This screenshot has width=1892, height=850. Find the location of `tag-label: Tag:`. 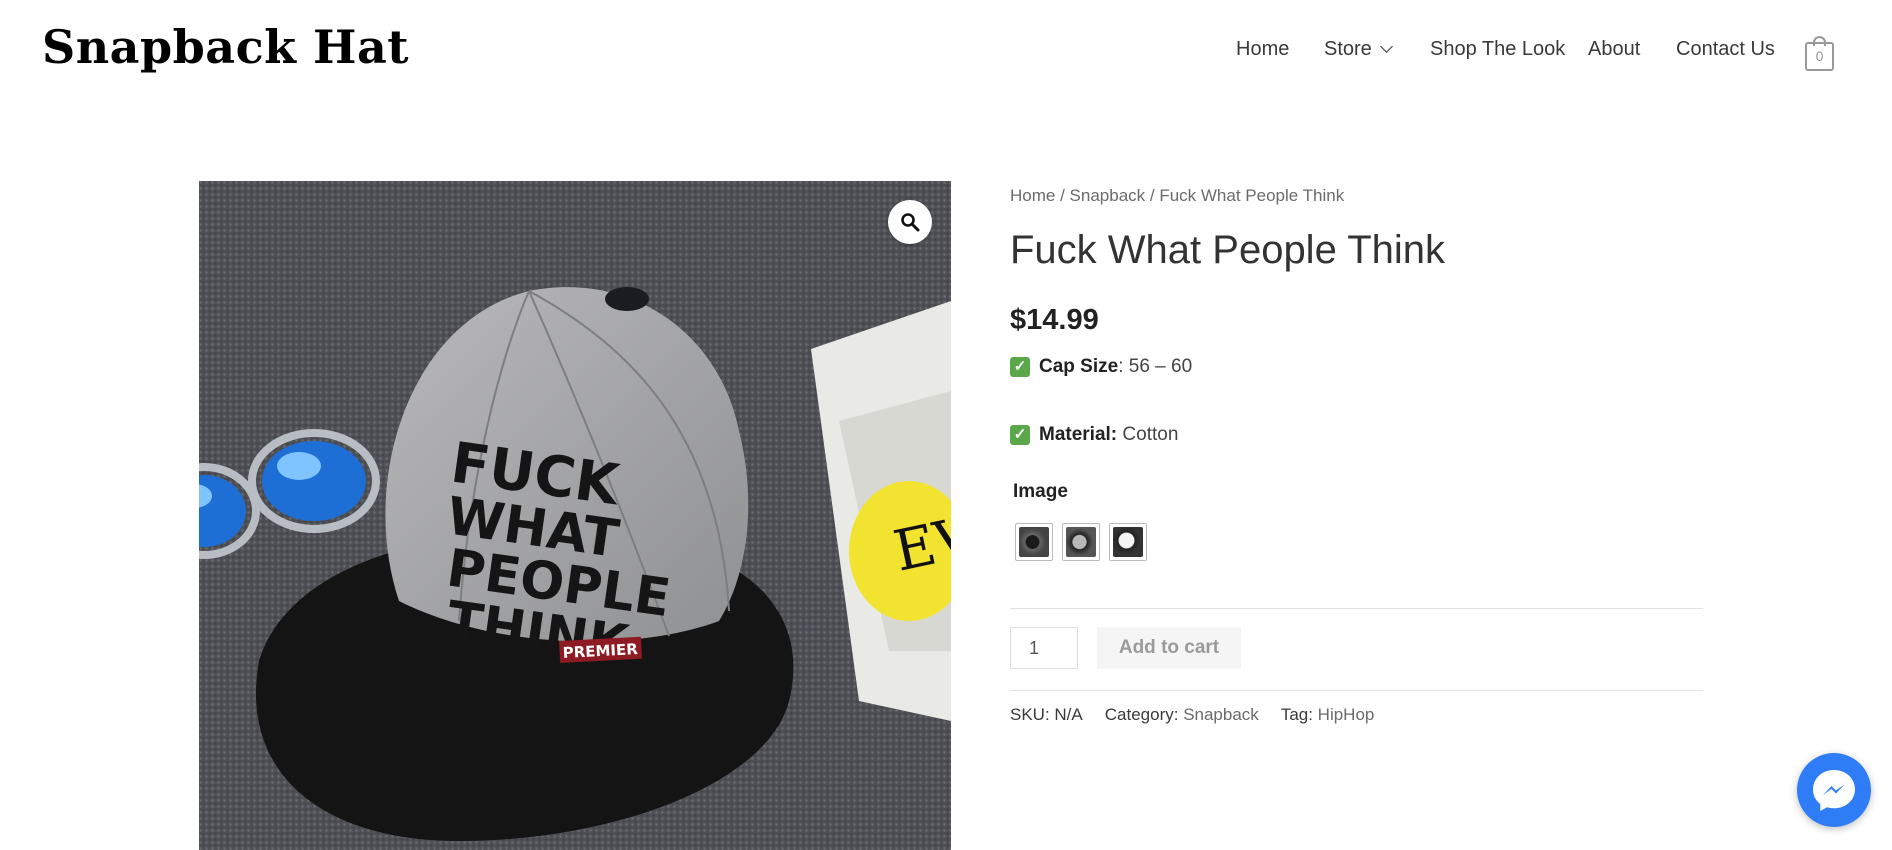

tag-label: Tag: is located at coordinates (1299, 714).